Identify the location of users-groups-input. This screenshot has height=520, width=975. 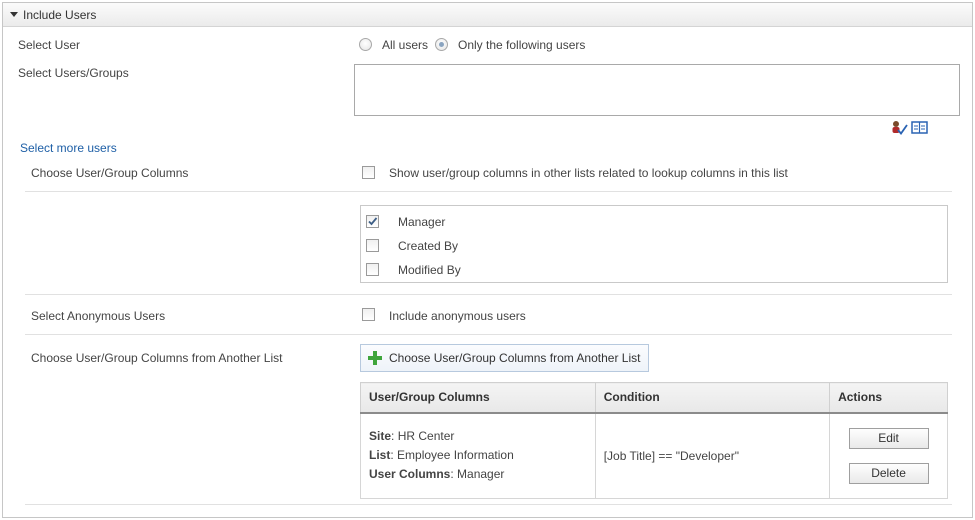
(657, 90).